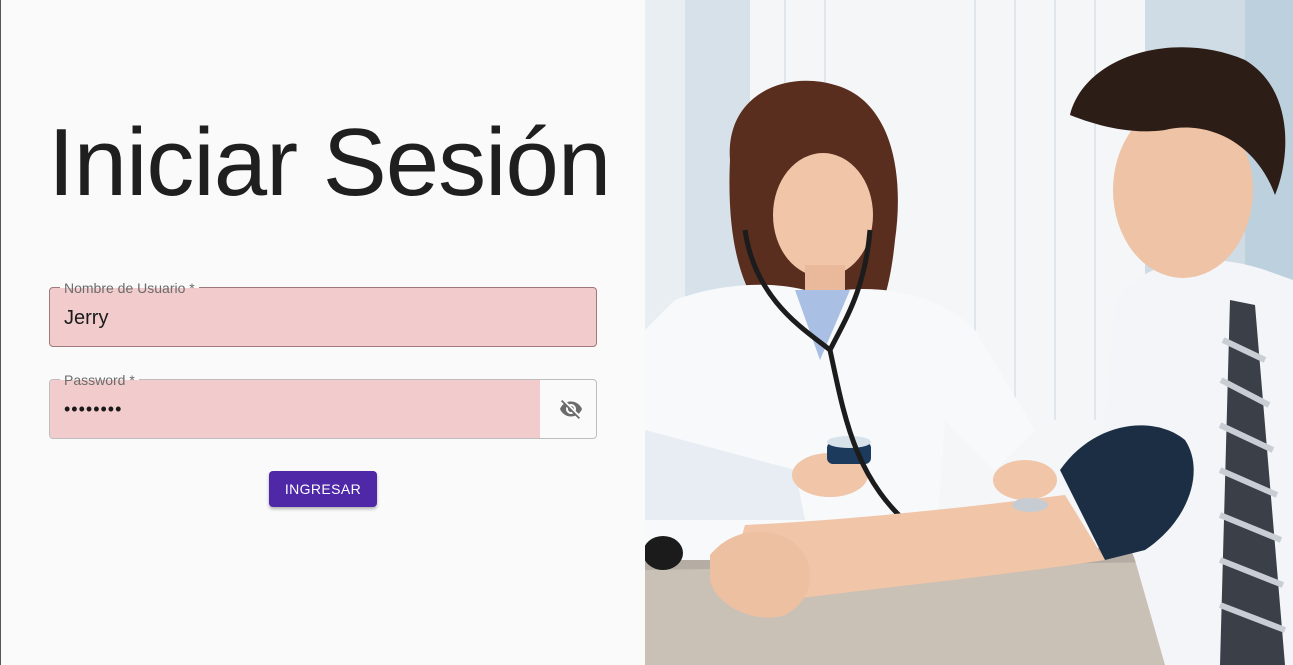  I want to click on username-input: Jerry, so click(86, 318).